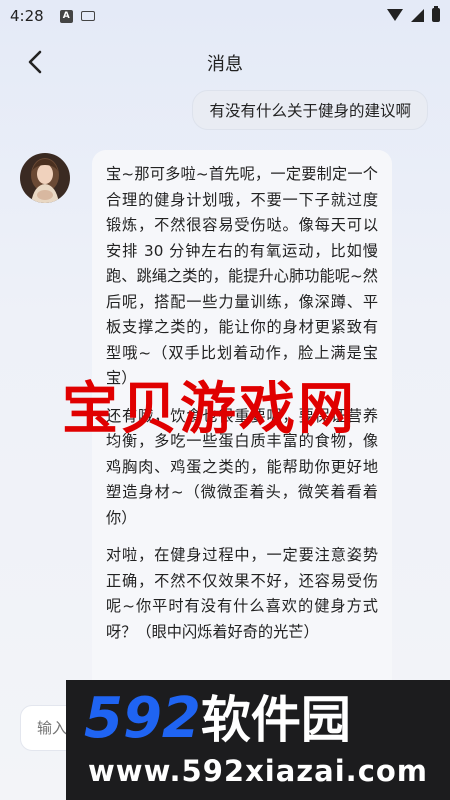 The height and width of the screenshot is (800, 450). Describe the element at coordinates (209, 409) in the screenshot. I see `watermark-red-text: 宝贝游戏网` at that location.